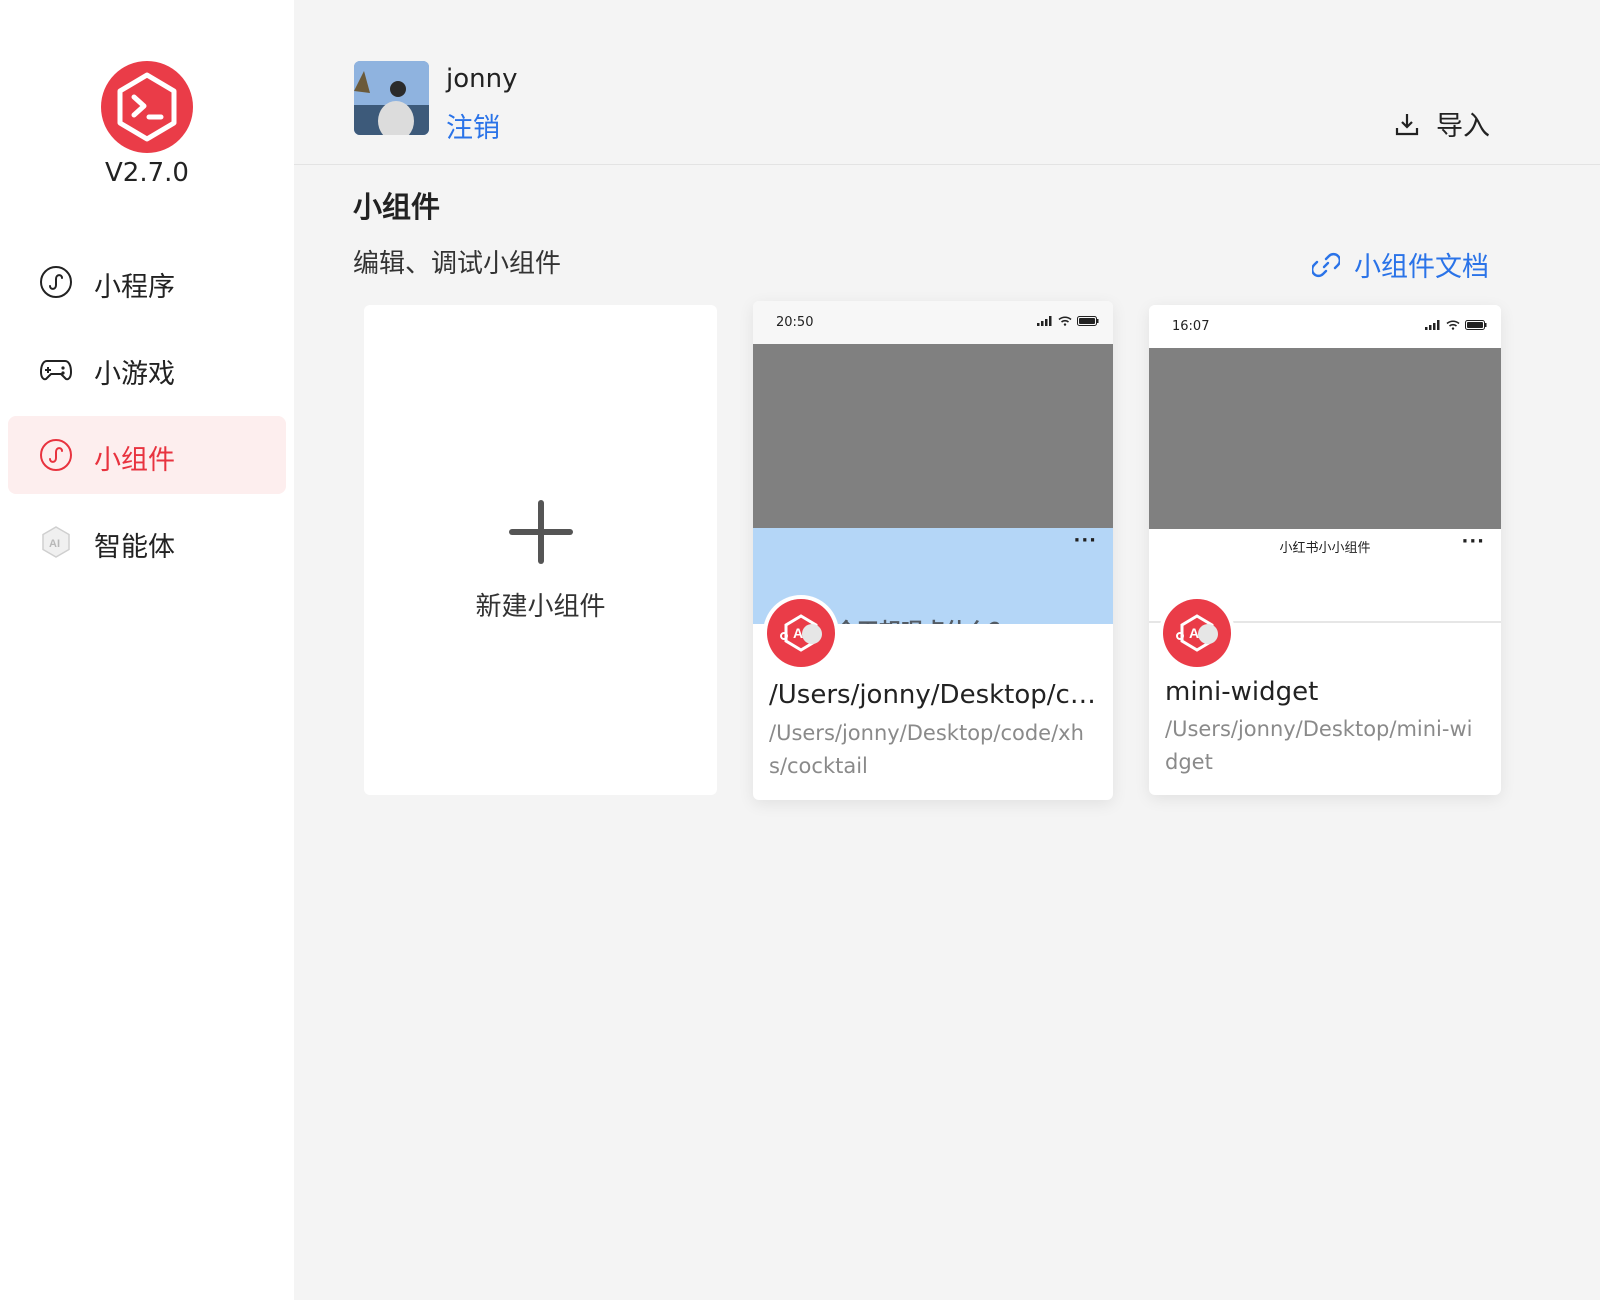 The width and height of the screenshot is (1600, 1300). What do you see at coordinates (1191, 326) in the screenshot?
I see `preview-status-time: 16:07` at bounding box center [1191, 326].